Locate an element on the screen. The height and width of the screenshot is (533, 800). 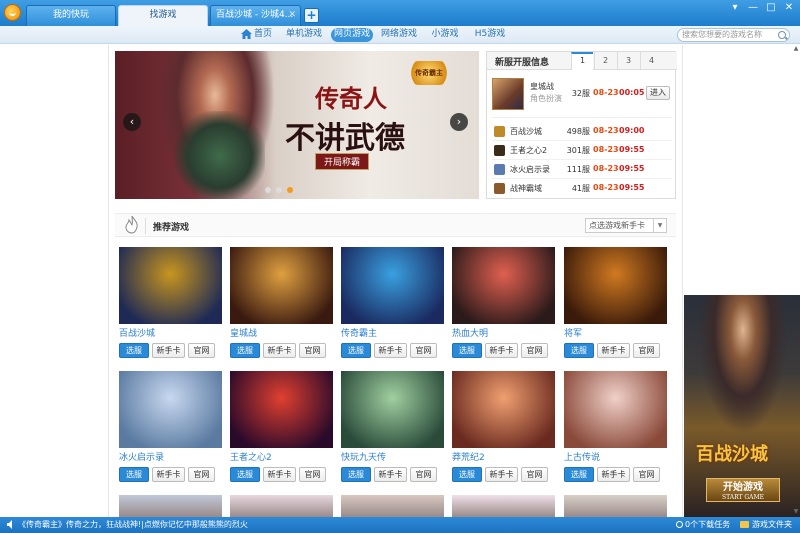
newbie-card-select: 点选游戏新手卡 ▼ is located at coordinates (626, 225).